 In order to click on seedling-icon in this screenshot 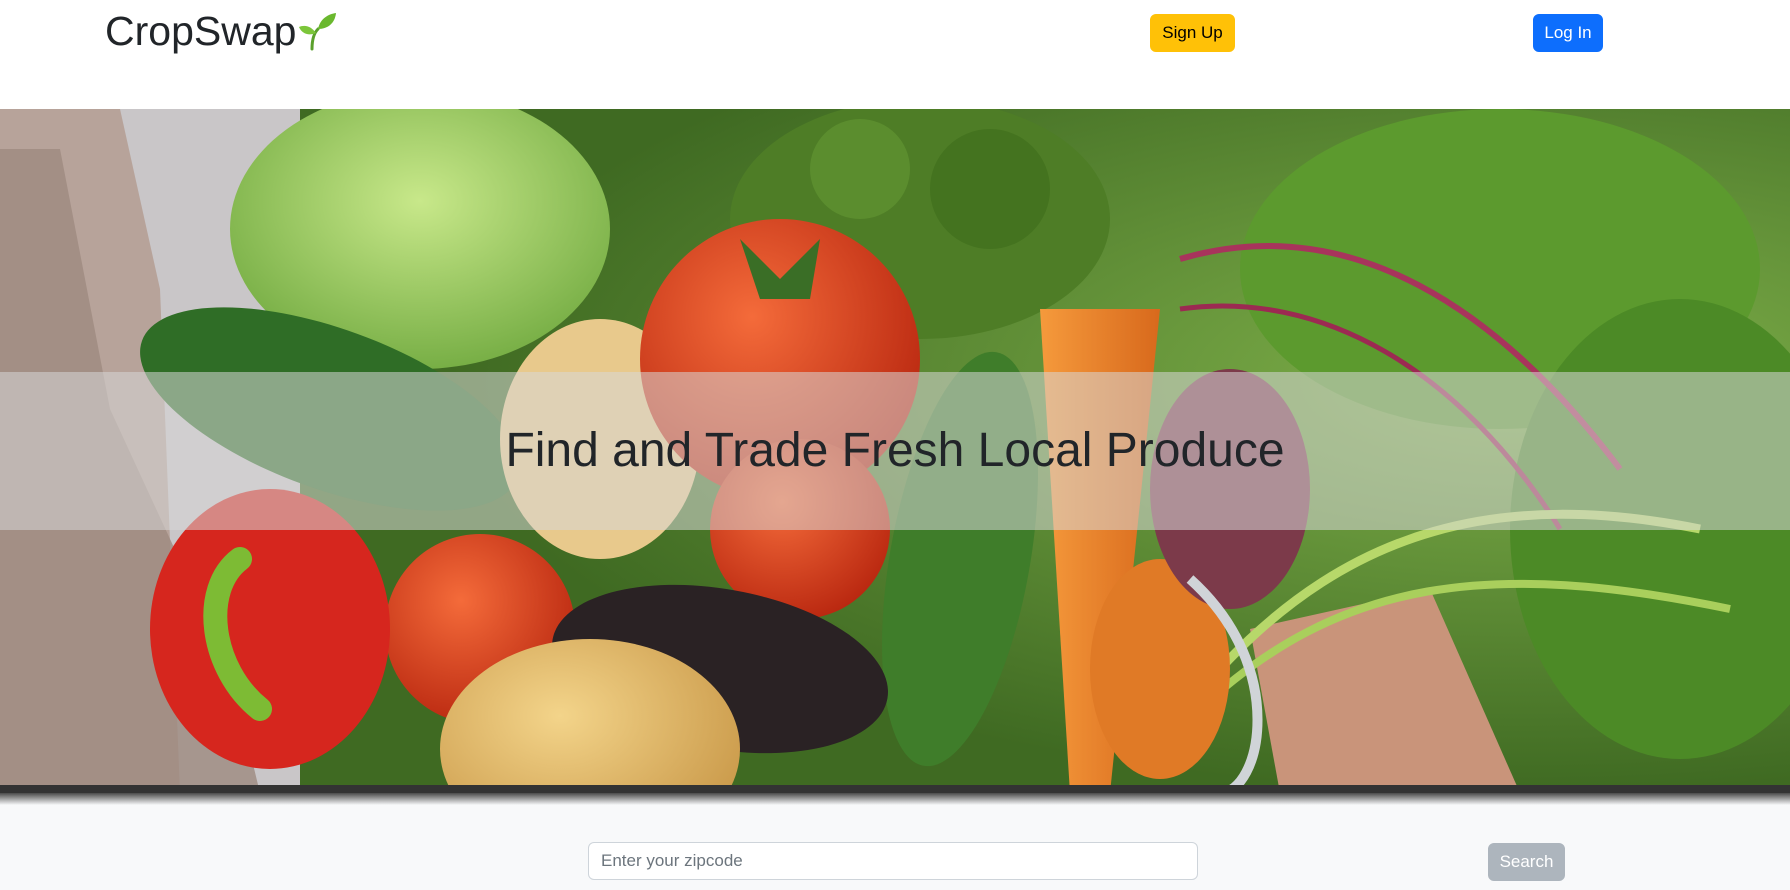, I will do `click(318, 31)`.